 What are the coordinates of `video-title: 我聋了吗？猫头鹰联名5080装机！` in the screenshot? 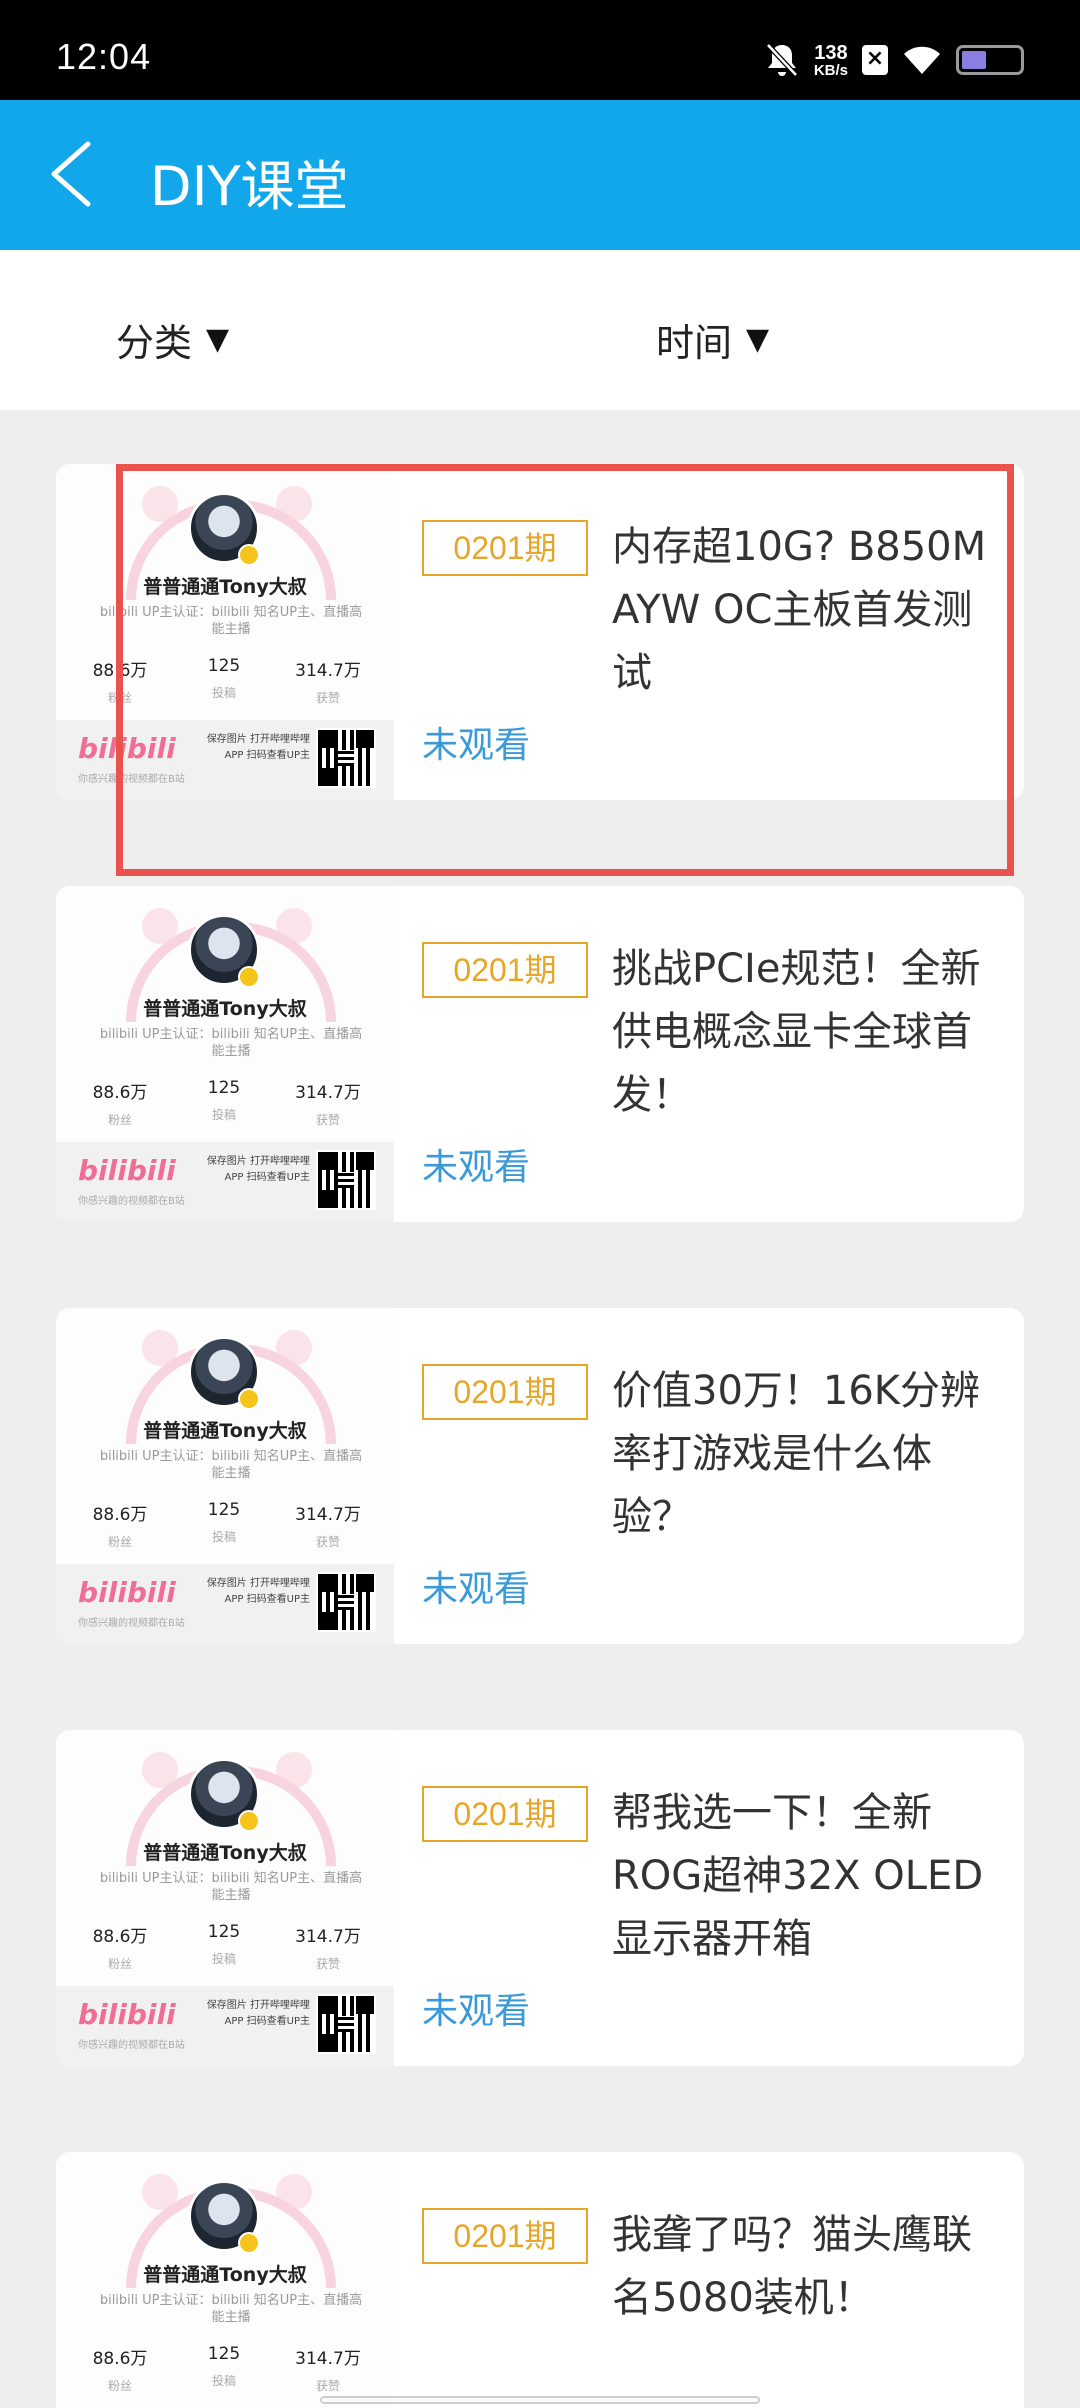 It's located at (792, 2266).